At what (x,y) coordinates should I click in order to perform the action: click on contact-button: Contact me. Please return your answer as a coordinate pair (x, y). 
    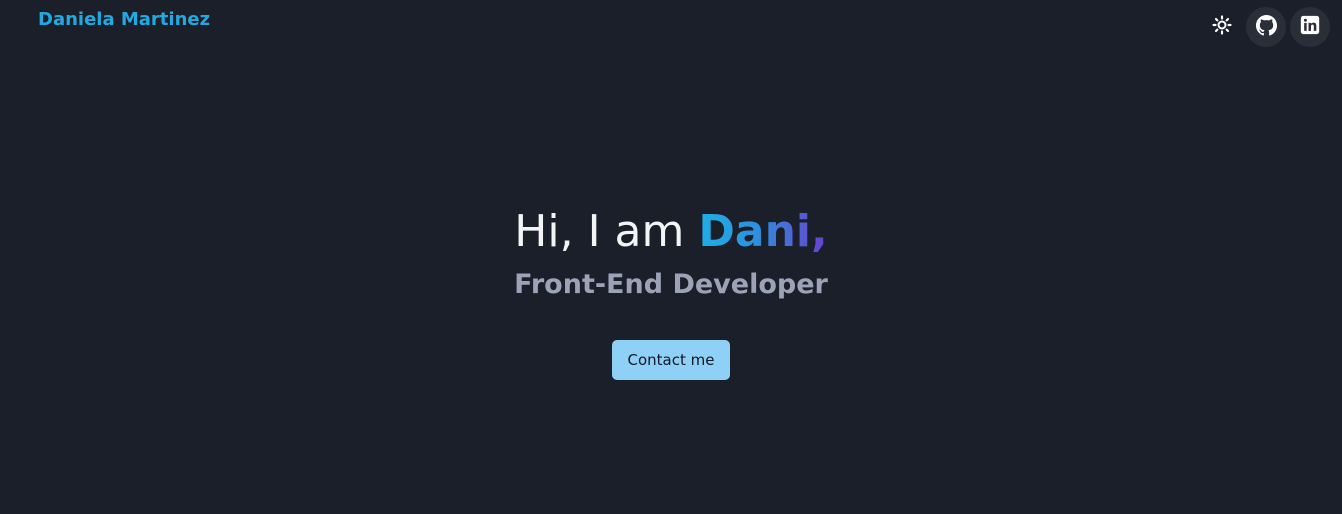
    Looking at the image, I should click on (671, 360).